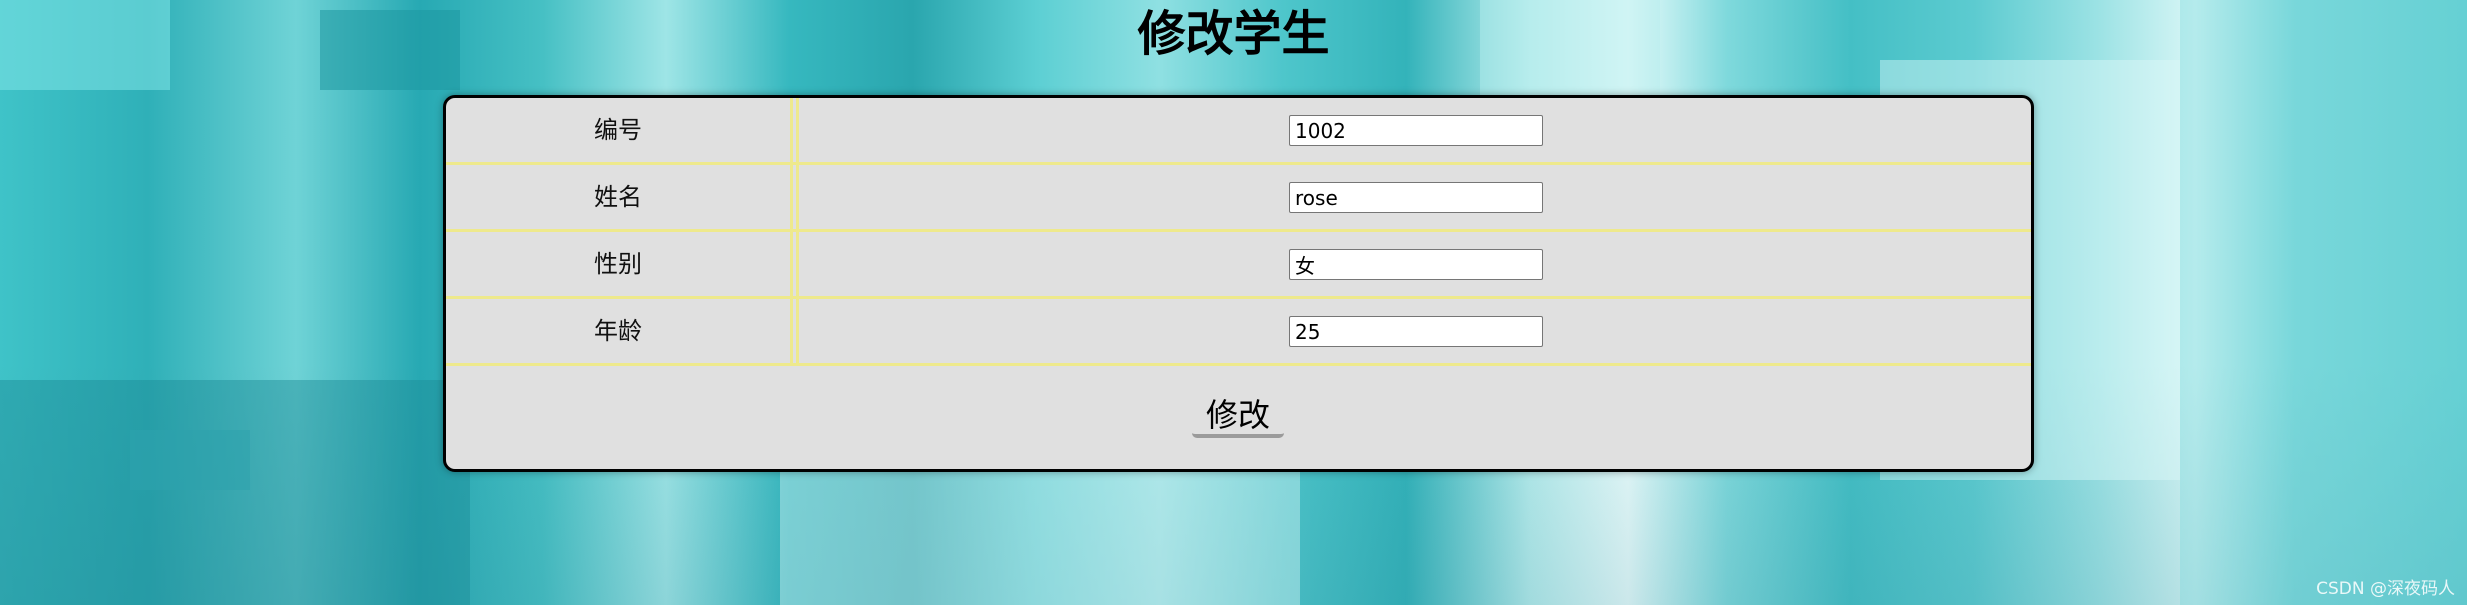 The height and width of the screenshot is (605, 2467). What do you see at coordinates (1233, 34) in the screenshot?
I see `page-title: 修改学生` at bounding box center [1233, 34].